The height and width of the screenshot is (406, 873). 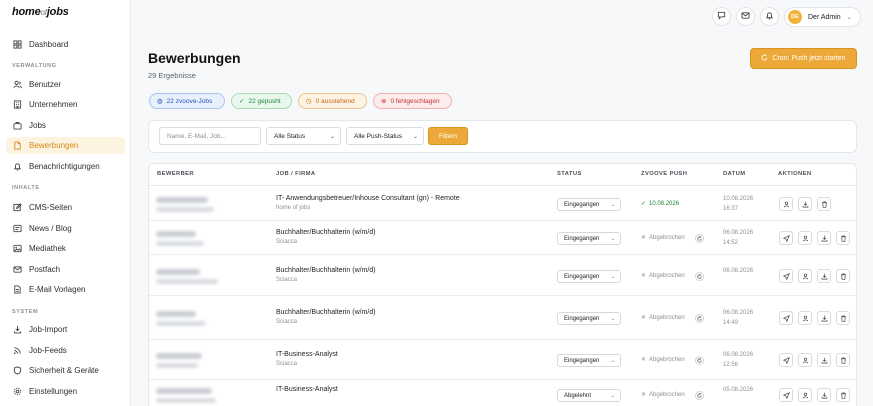 I want to click on mail-button, so click(x=745, y=16).